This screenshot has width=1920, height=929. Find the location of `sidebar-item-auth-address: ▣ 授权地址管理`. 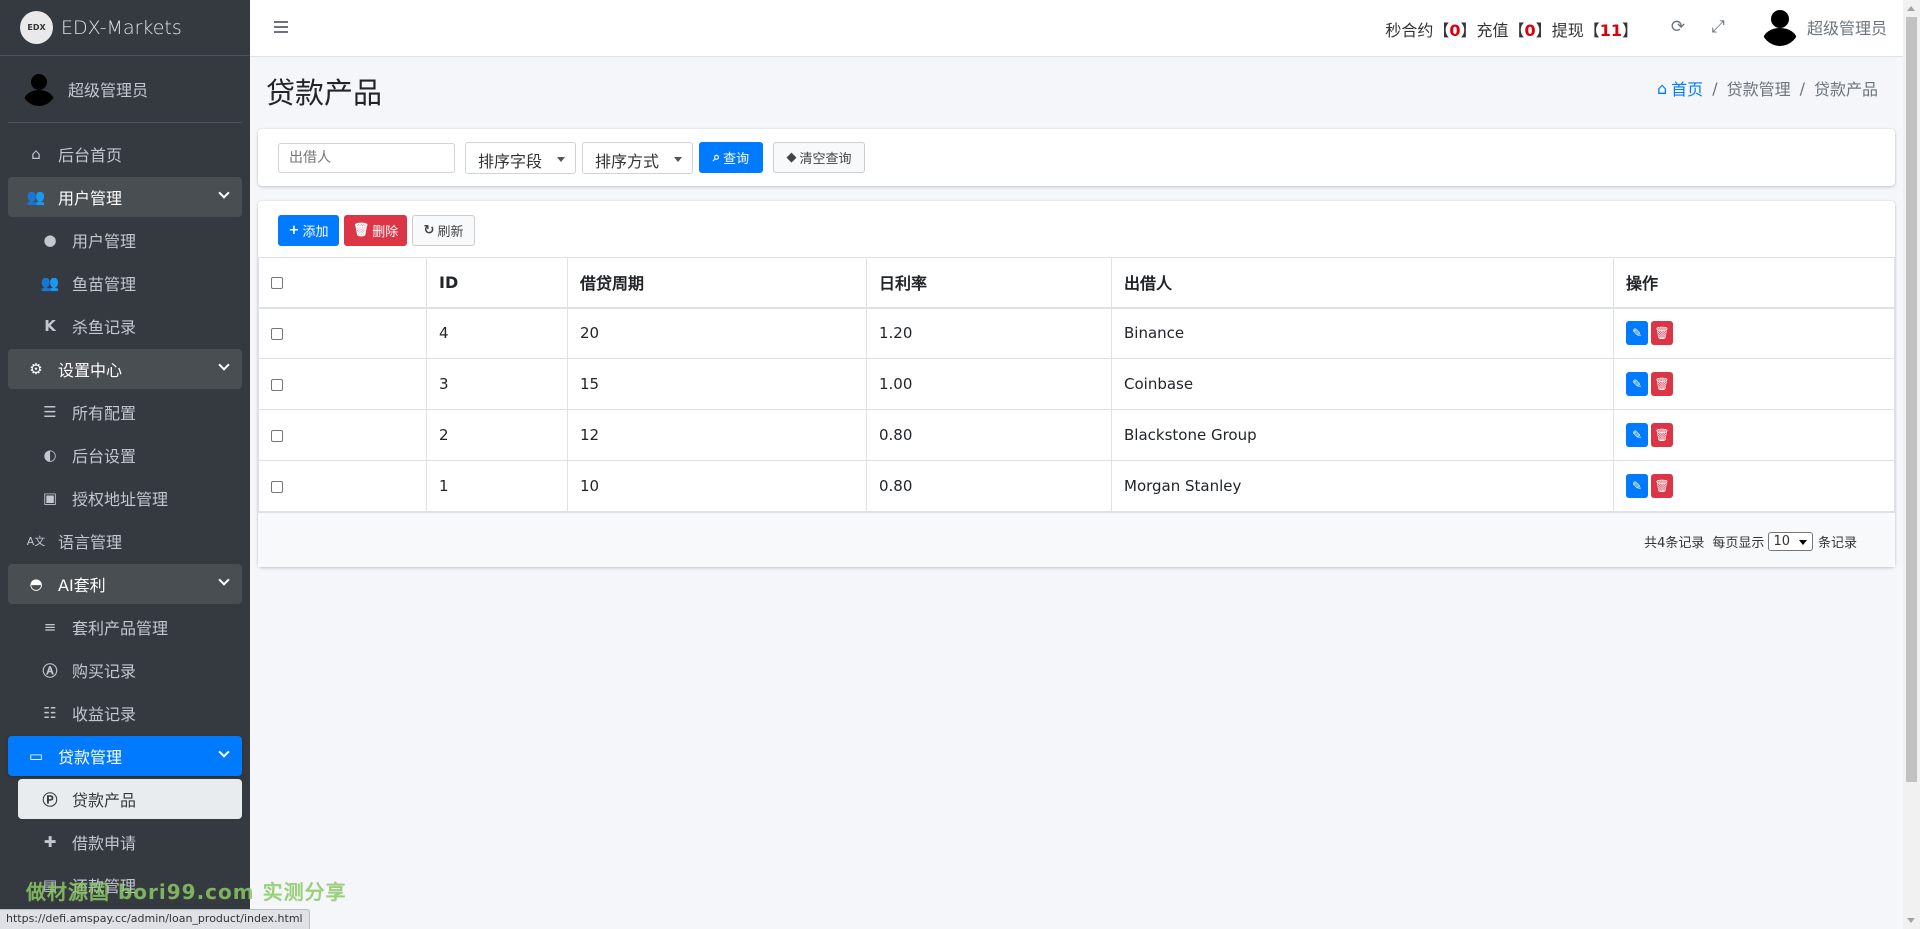

sidebar-item-auth-address: ▣ 授权地址管理 is located at coordinates (125, 498).